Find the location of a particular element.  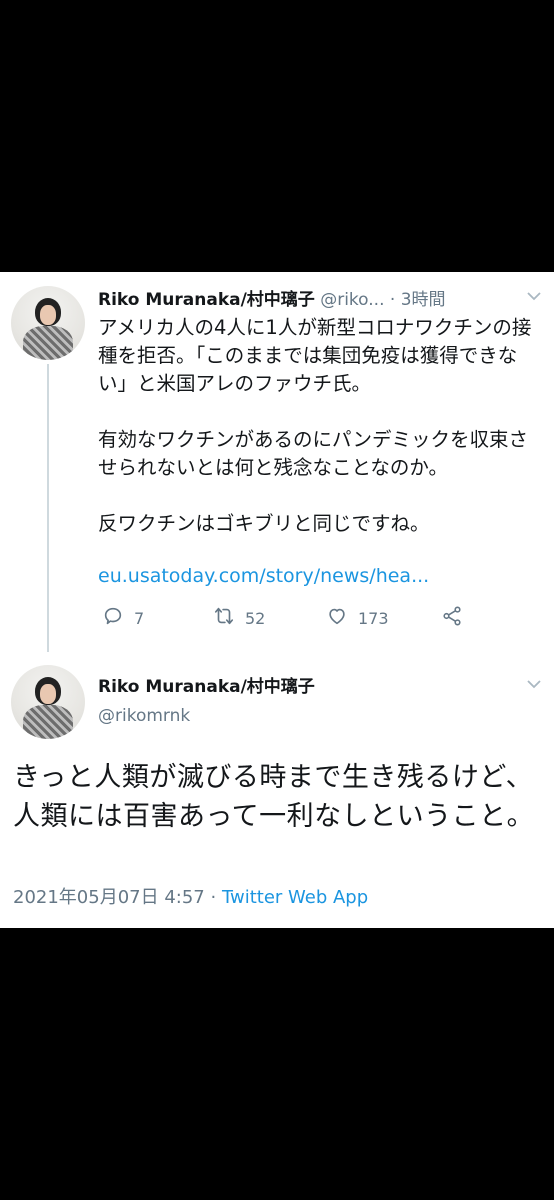

like-button: 173 is located at coordinates (357, 618).